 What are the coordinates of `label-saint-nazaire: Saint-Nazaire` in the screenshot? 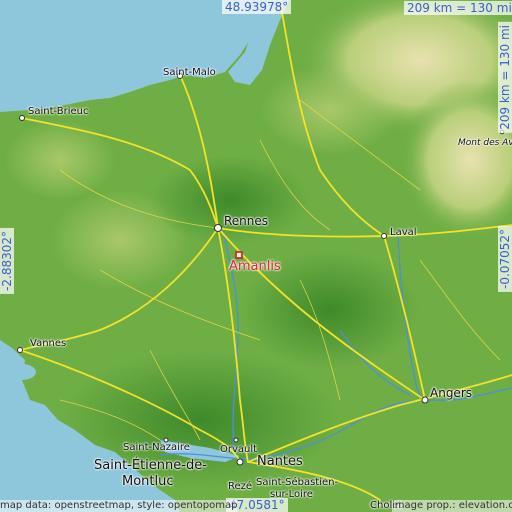 It's located at (156, 447).